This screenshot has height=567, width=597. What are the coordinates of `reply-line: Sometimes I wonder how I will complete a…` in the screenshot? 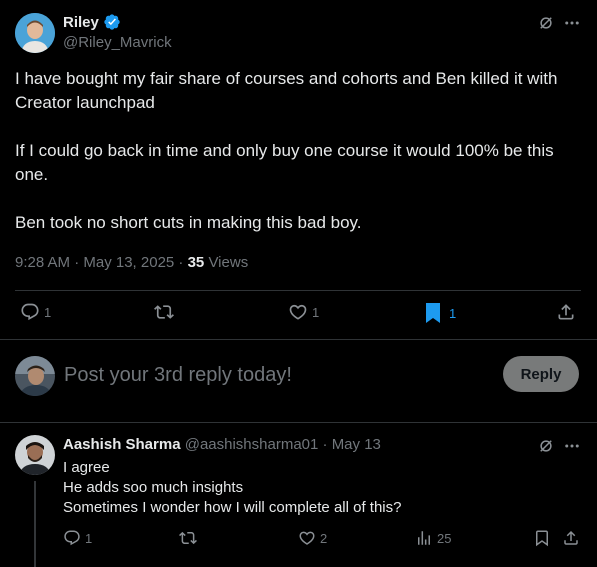 It's located at (232, 507).